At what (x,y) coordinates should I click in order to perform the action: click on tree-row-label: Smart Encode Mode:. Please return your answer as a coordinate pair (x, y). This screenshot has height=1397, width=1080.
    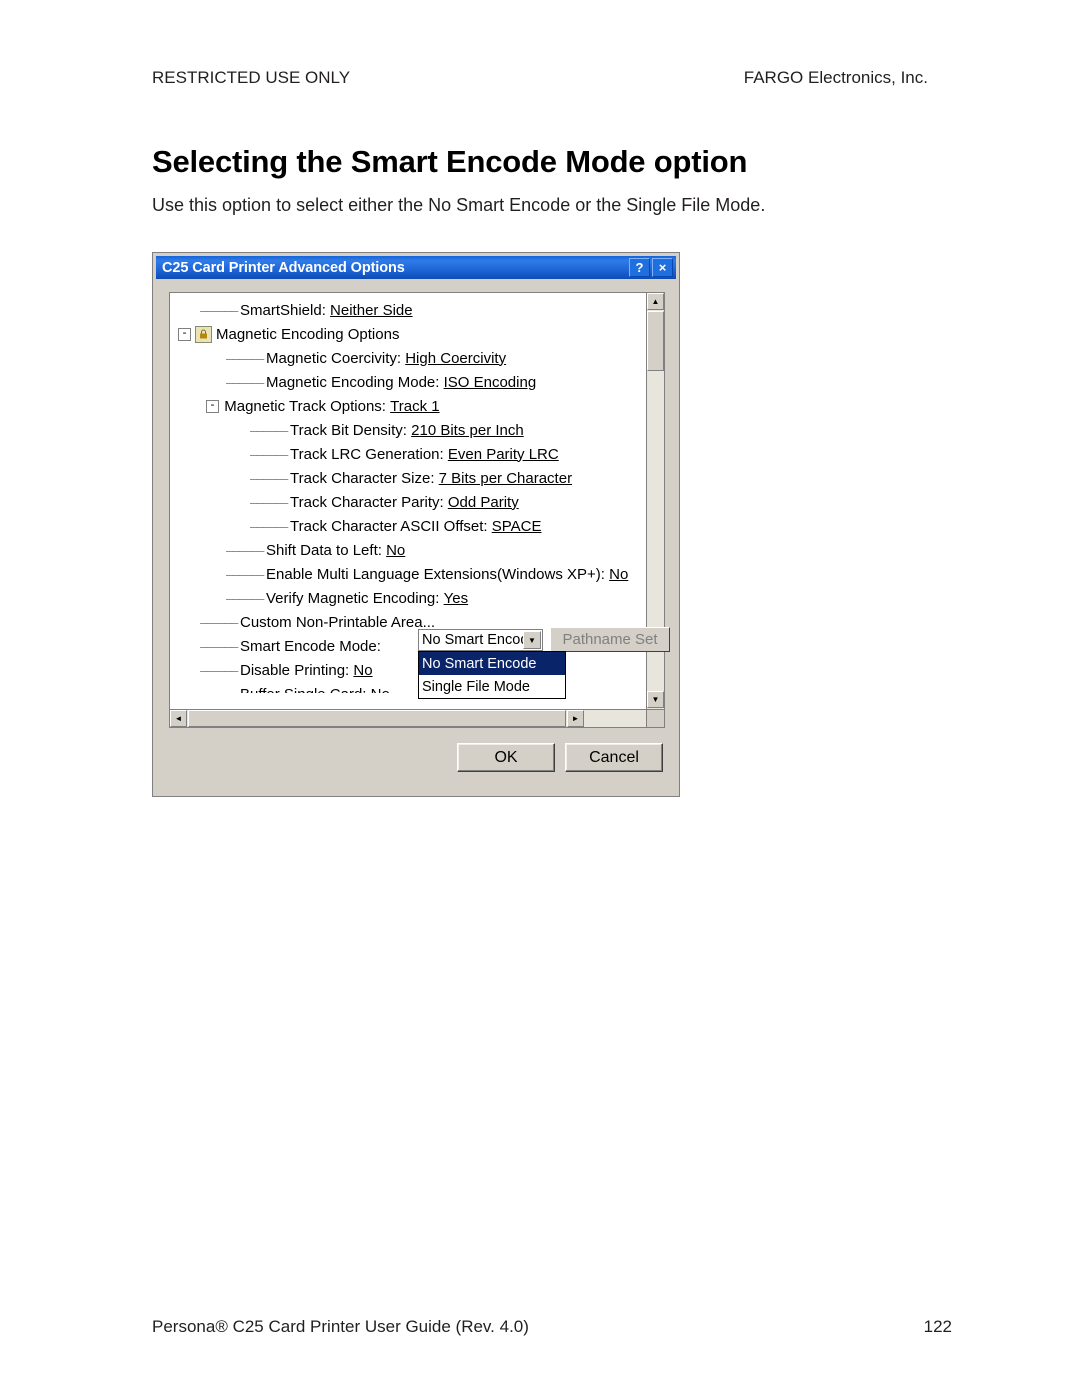
    Looking at the image, I should click on (310, 646).